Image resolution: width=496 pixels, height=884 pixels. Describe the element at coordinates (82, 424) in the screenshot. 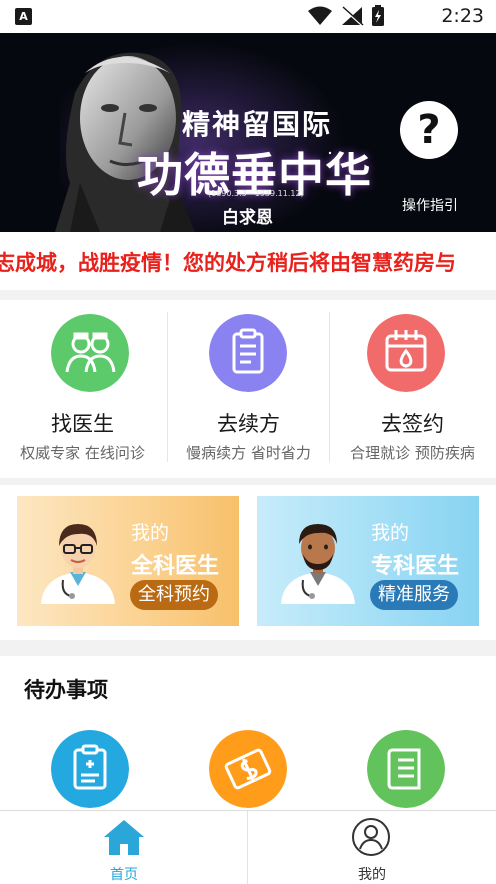

I see `service-title: 找医生` at that location.